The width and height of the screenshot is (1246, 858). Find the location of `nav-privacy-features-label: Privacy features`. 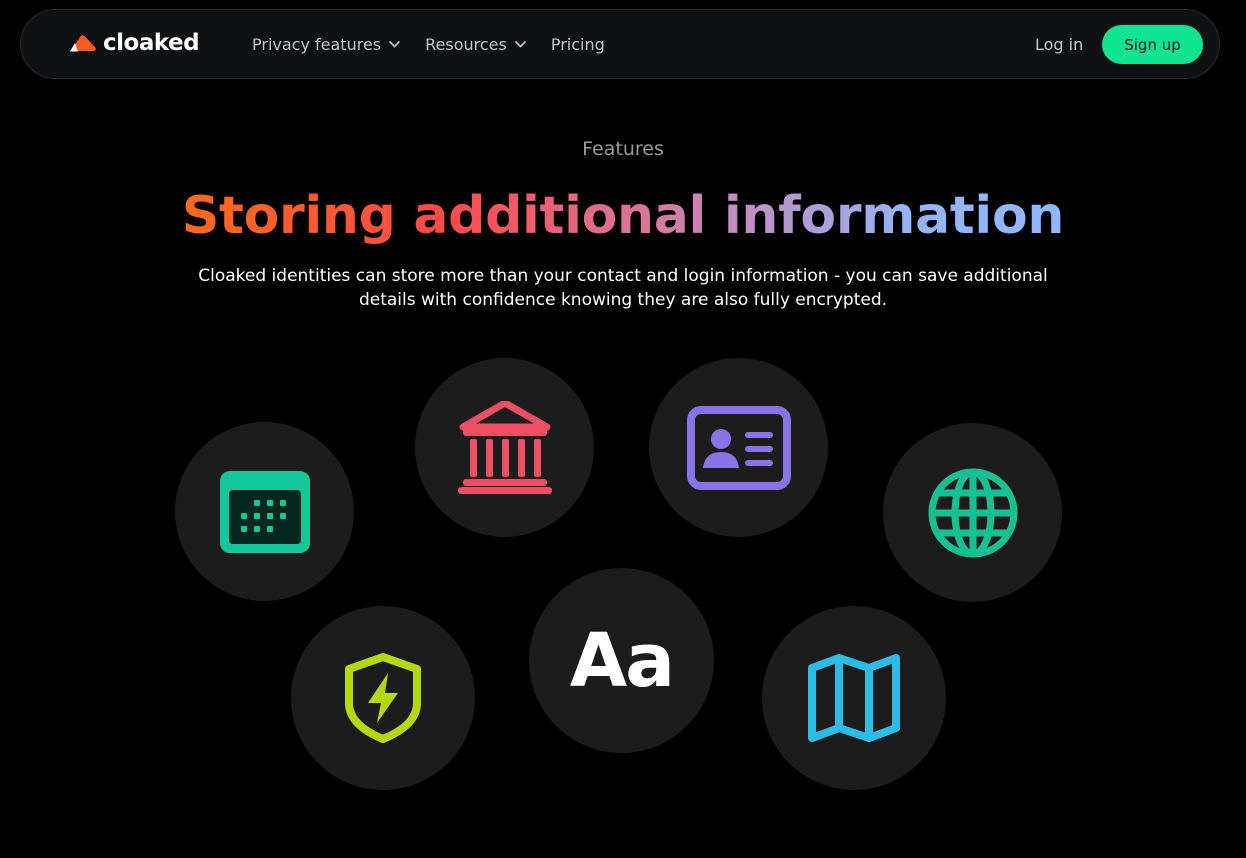

nav-privacy-features-label: Privacy features is located at coordinates (317, 44).